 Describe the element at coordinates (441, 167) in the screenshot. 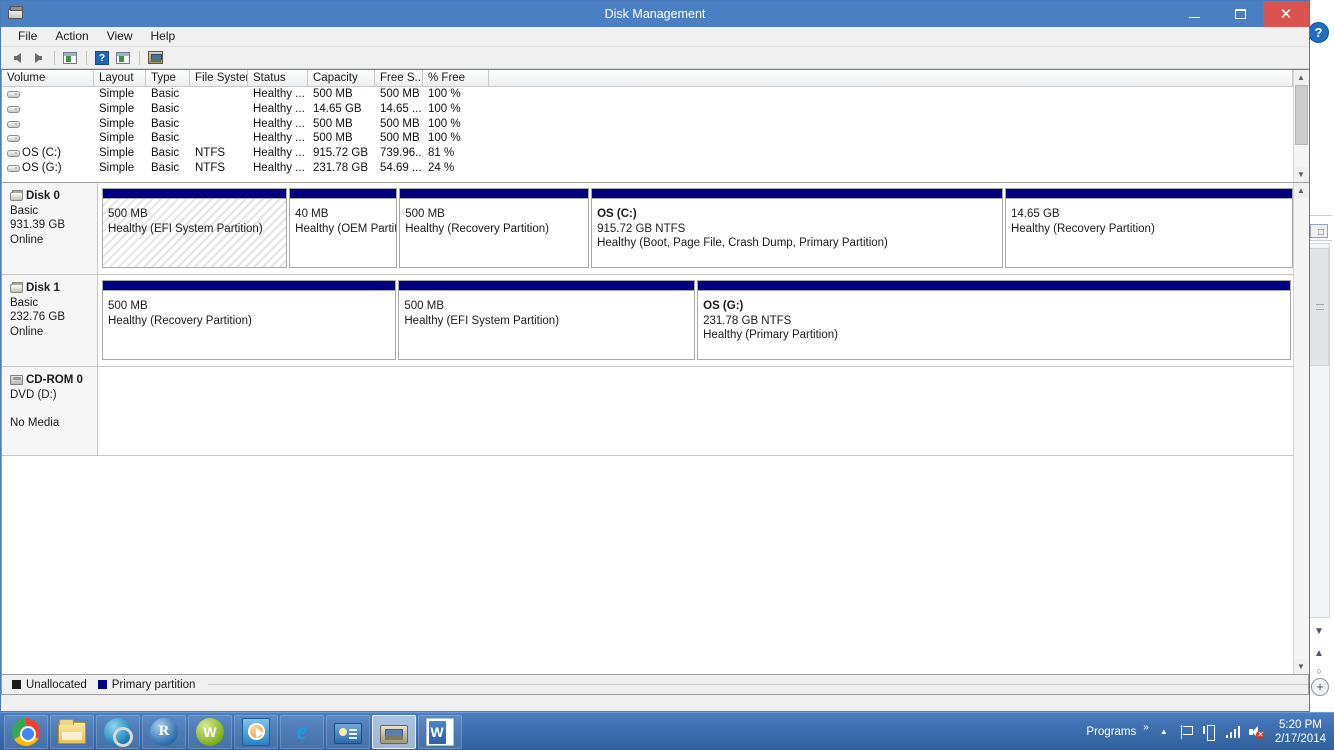

I see `cell-pctfree: 24 %` at that location.